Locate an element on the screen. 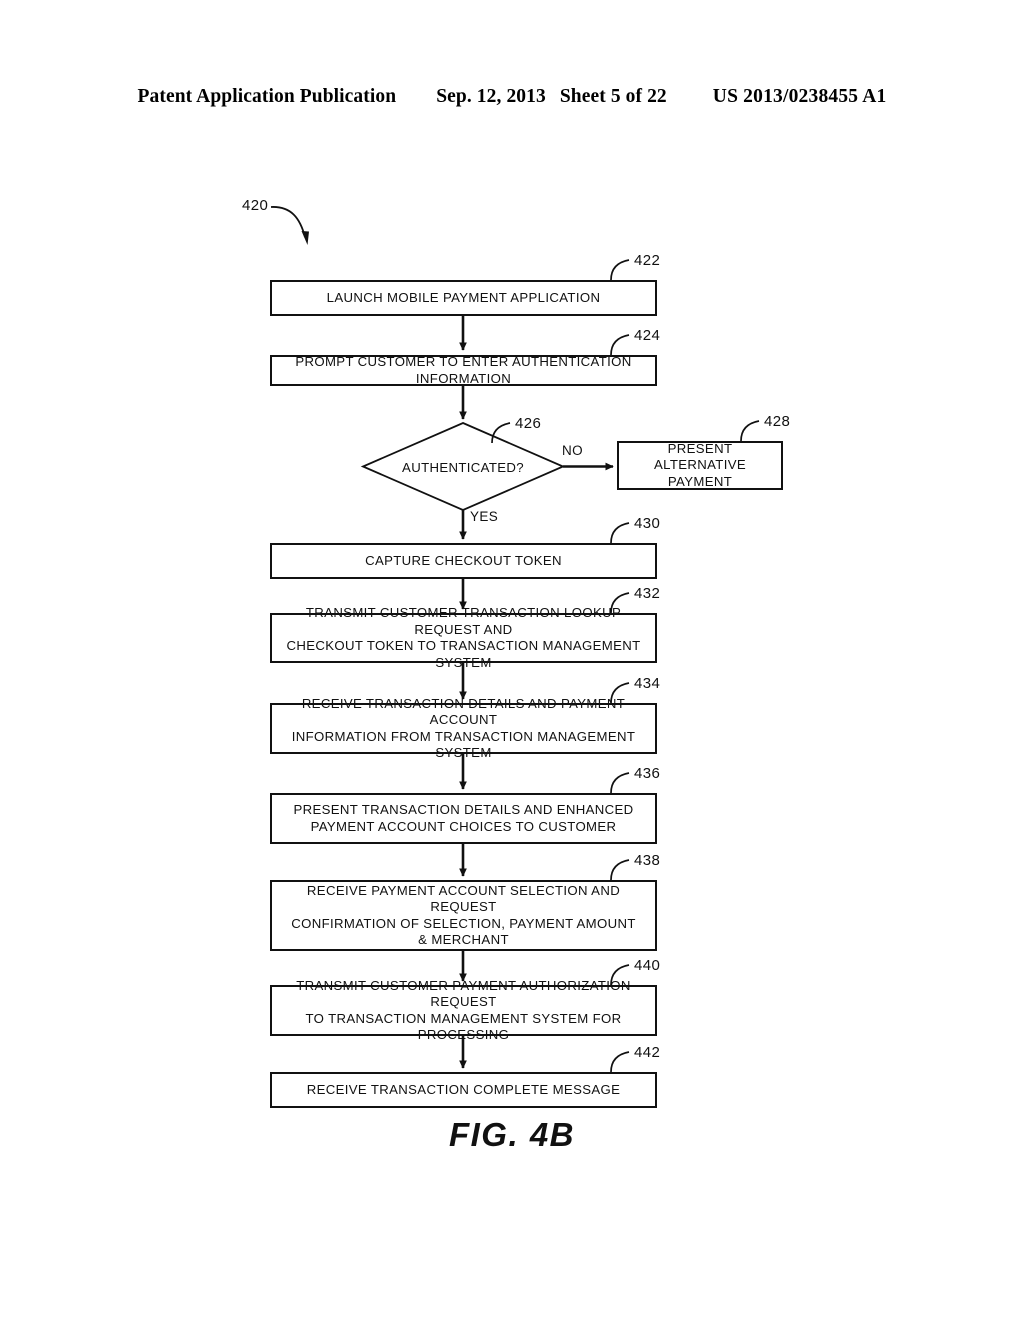 This screenshot has height=1320, width=1024. reference-numeral-440: 440 is located at coordinates (647, 965).